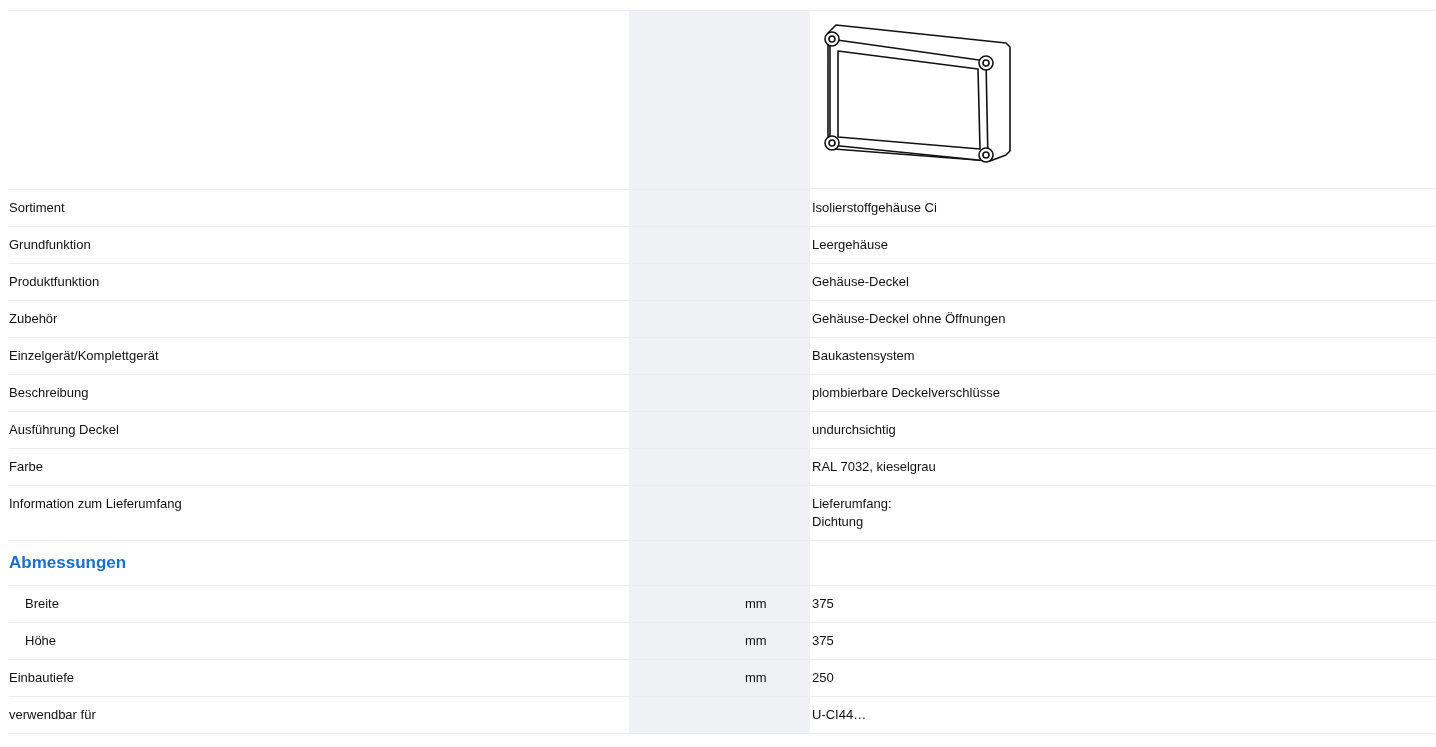 The height and width of the screenshot is (747, 1436). I want to click on property-value: Baukastensystem, so click(863, 355).